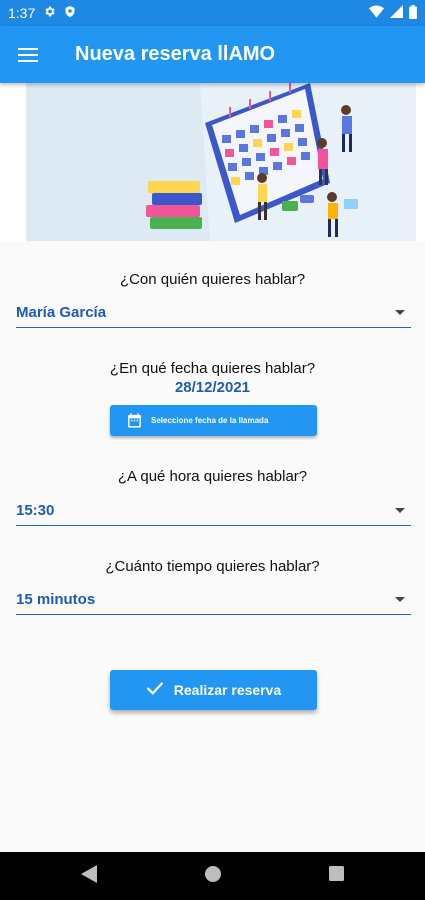 The image size is (425, 900). I want to click on shield-icon, so click(70, 13).